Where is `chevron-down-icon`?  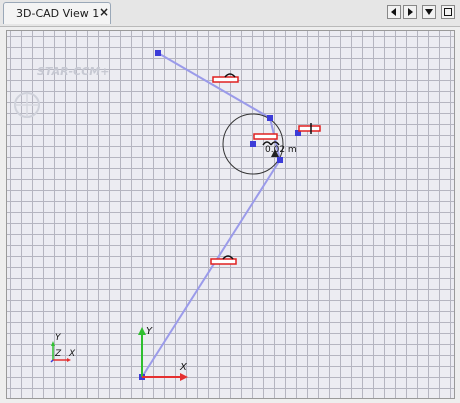 chevron-down-icon is located at coordinates (429, 12).